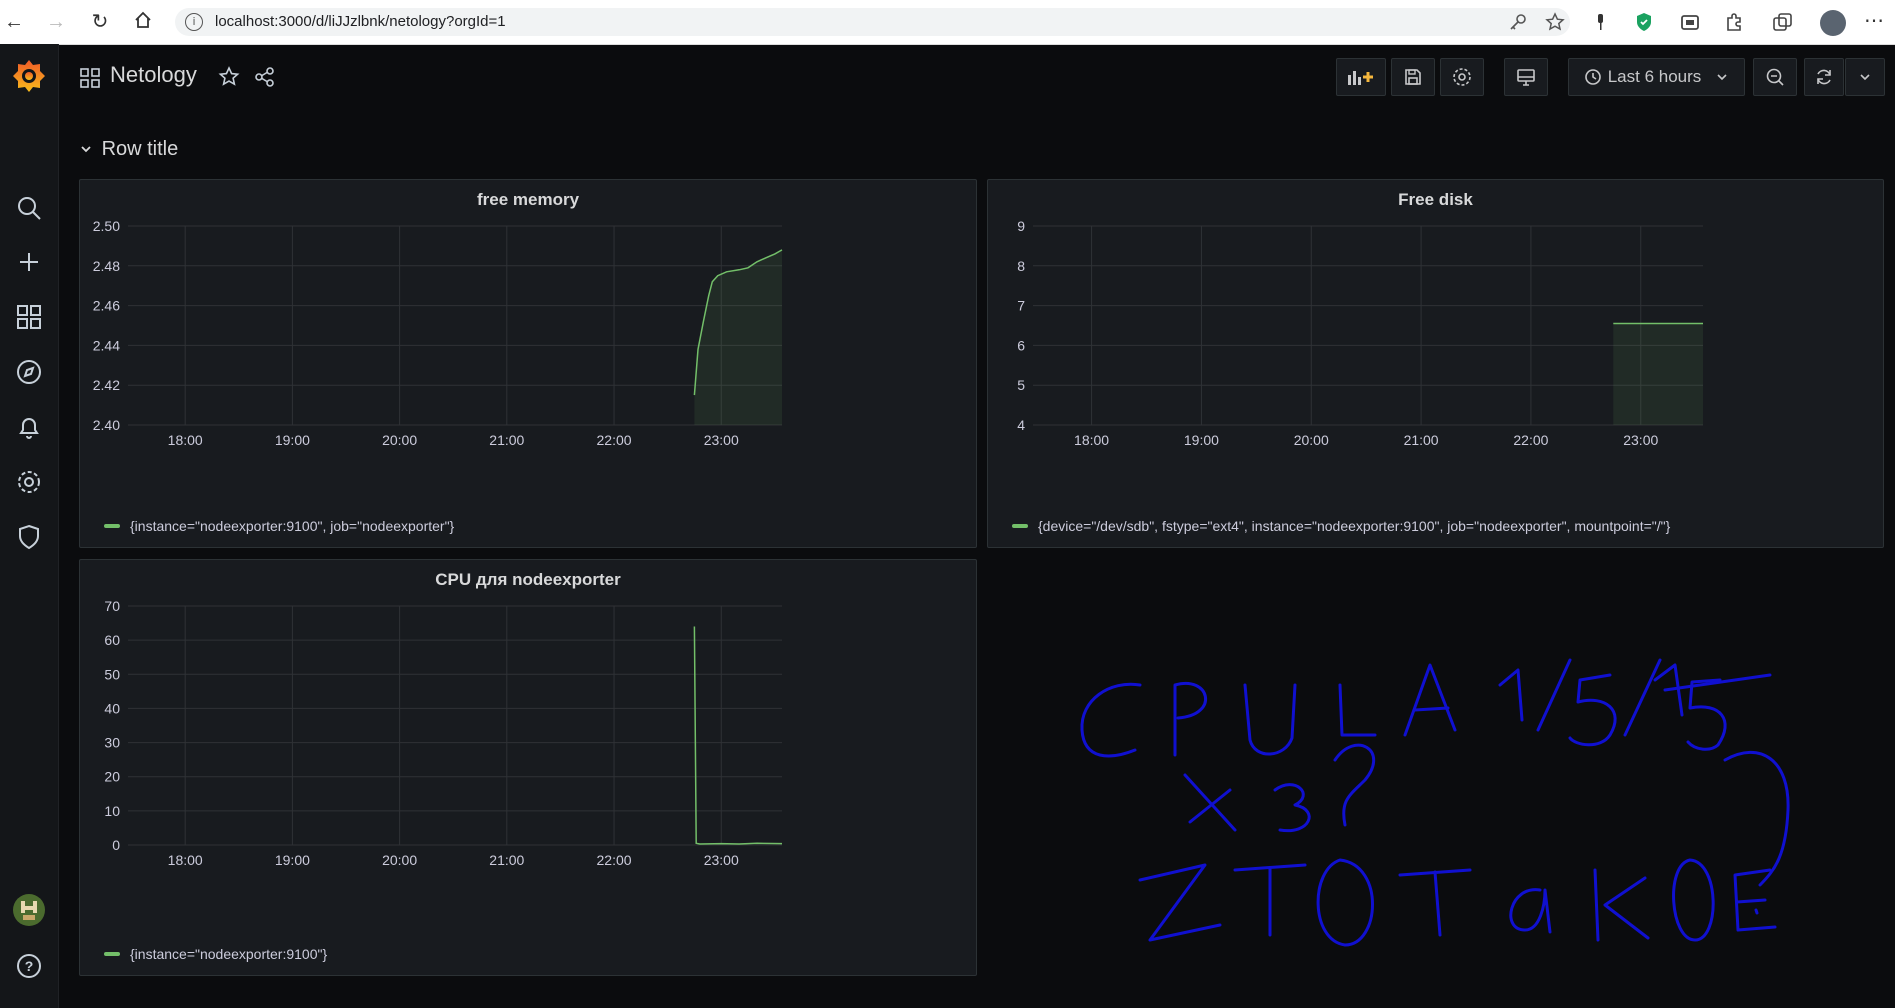 This screenshot has width=1895, height=1008. I want to click on y-tick-label: 70, so click(112, 606).